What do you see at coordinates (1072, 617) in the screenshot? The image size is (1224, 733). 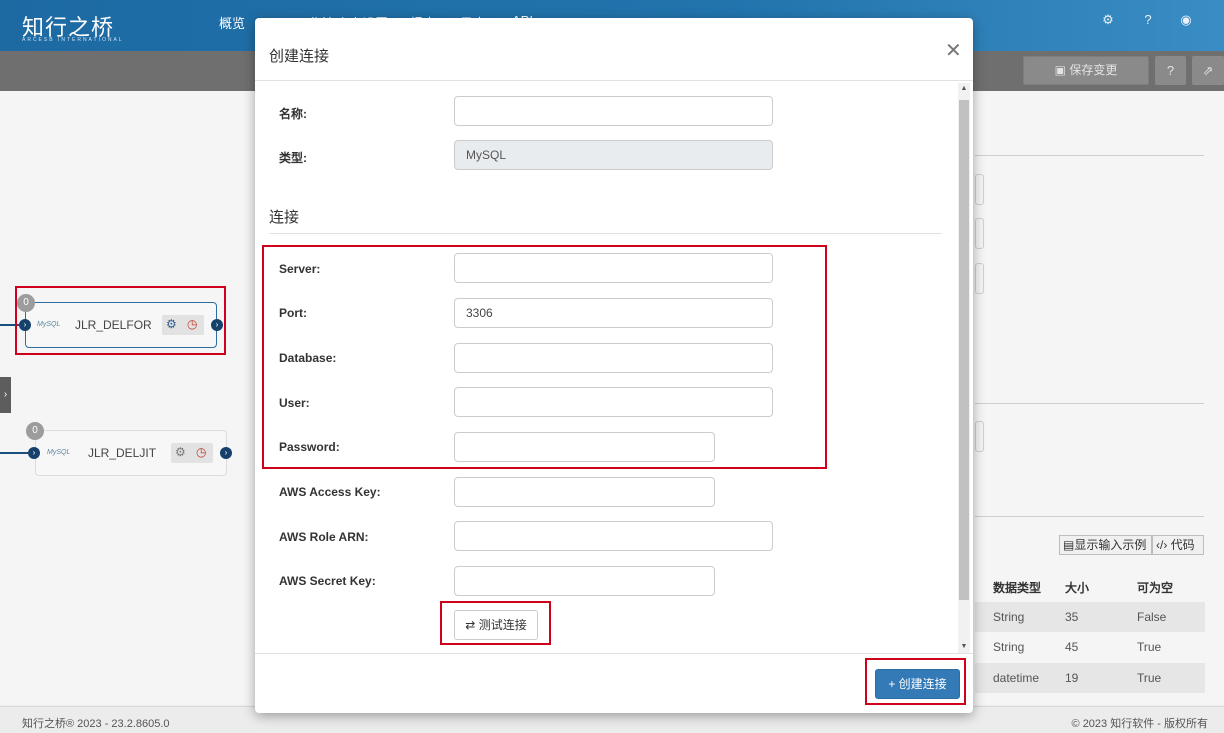 I see `cell-size: 35` at bounding box center [1072, 617].